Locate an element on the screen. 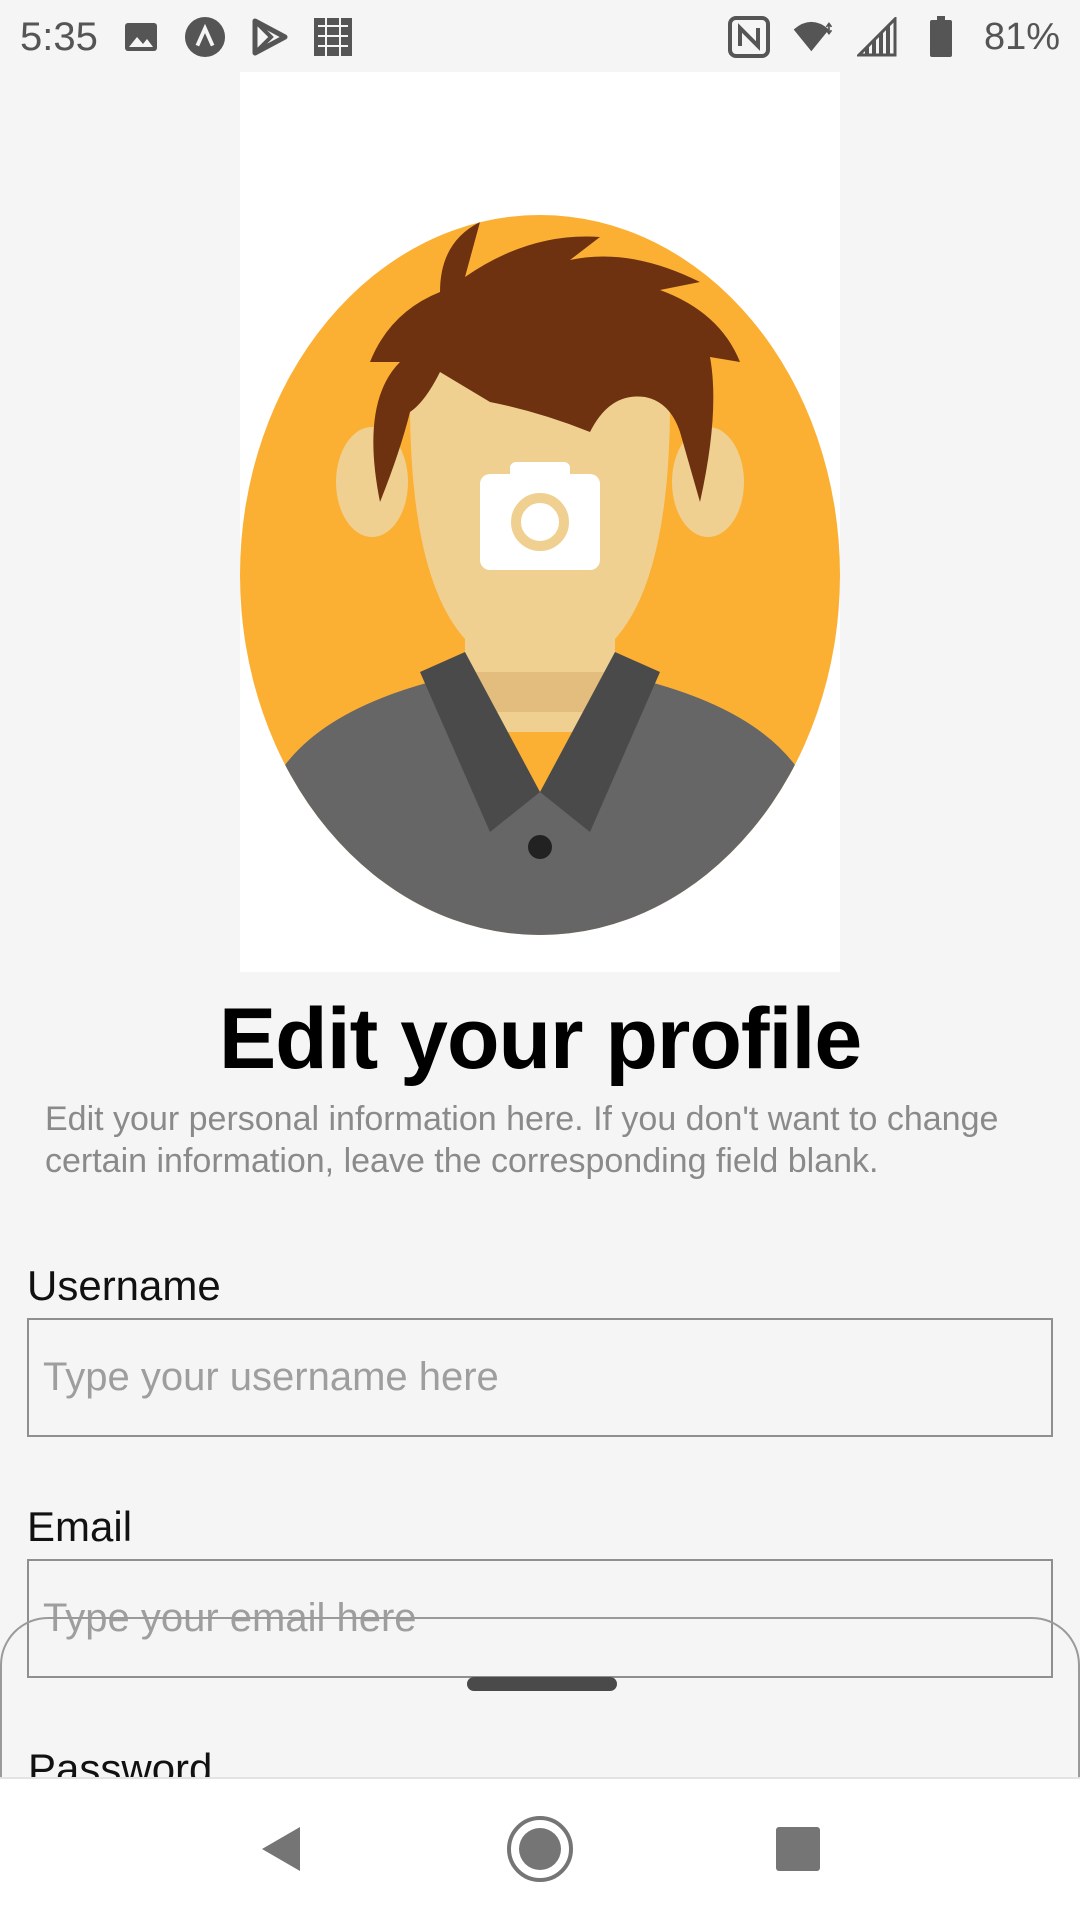 The height and width of the screenshot is (1920, 1080). home-icon is located at coordinates (540, 1849).